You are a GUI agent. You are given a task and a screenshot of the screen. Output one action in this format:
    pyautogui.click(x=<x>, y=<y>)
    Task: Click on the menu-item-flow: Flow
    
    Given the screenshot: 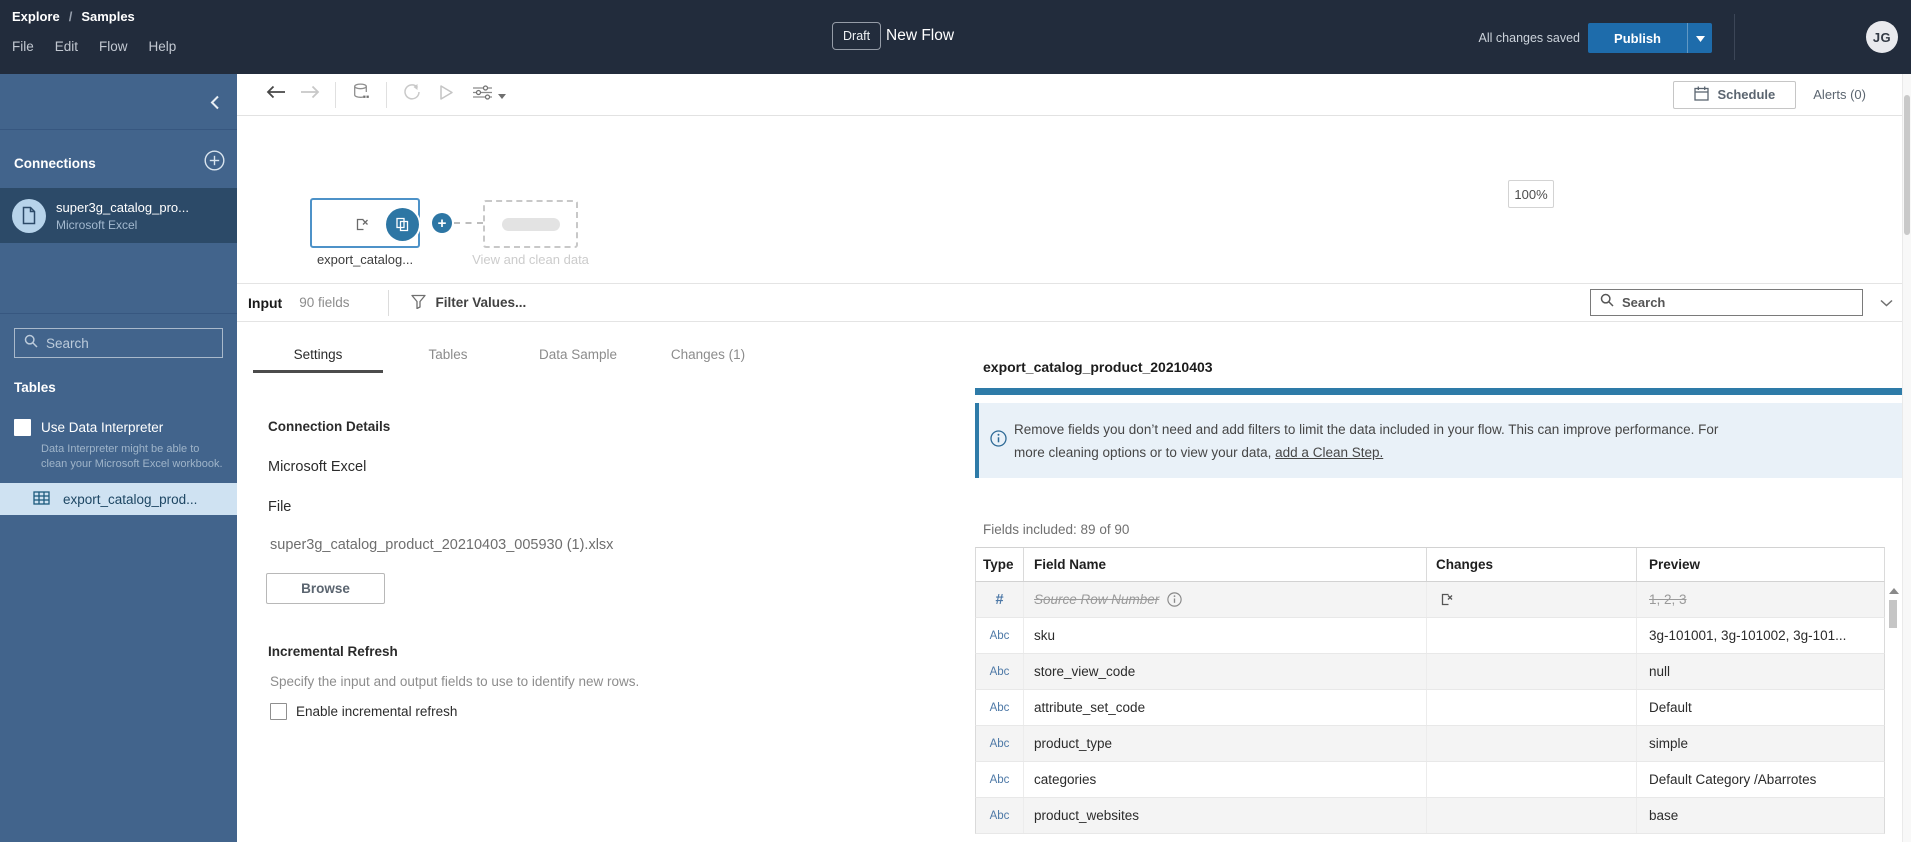 What is the action you would take?
    pyautogui.click(x=113, y=46)
    